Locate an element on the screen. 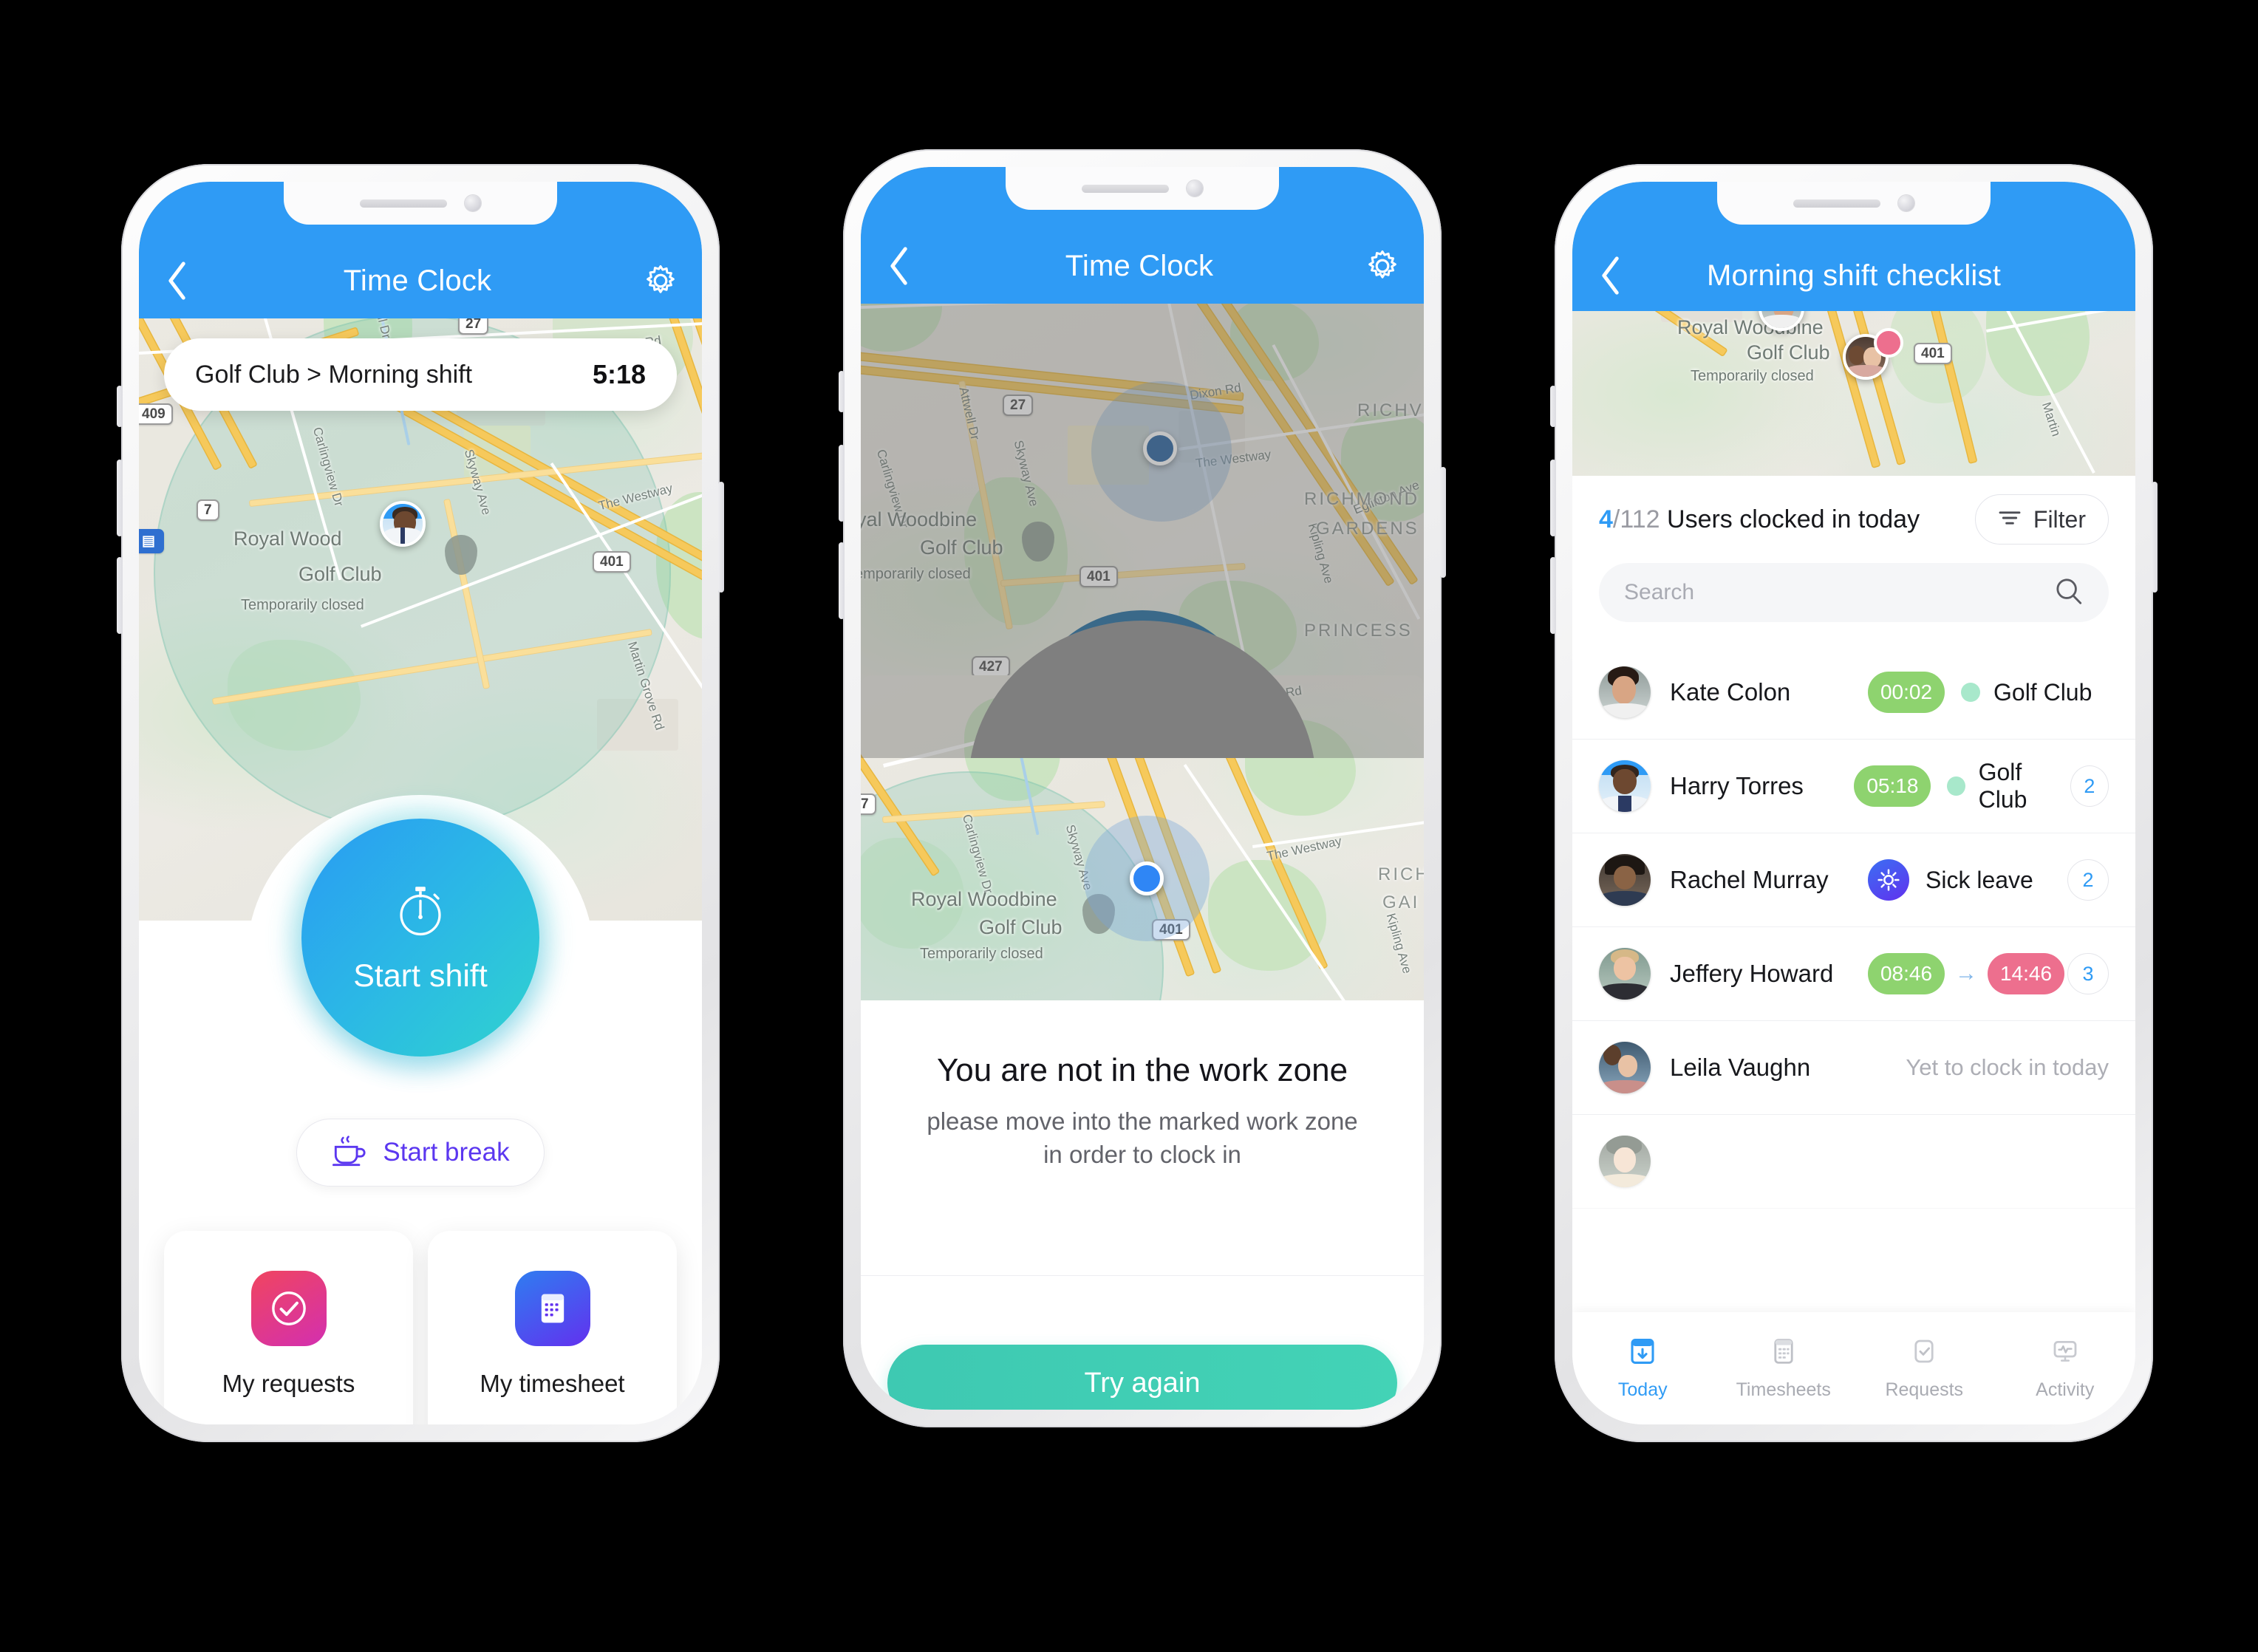 Image resolution: width=2258 pixels, height=1652 pixels. clocked-in-total: /112 is located at coordinates (1636, 519).